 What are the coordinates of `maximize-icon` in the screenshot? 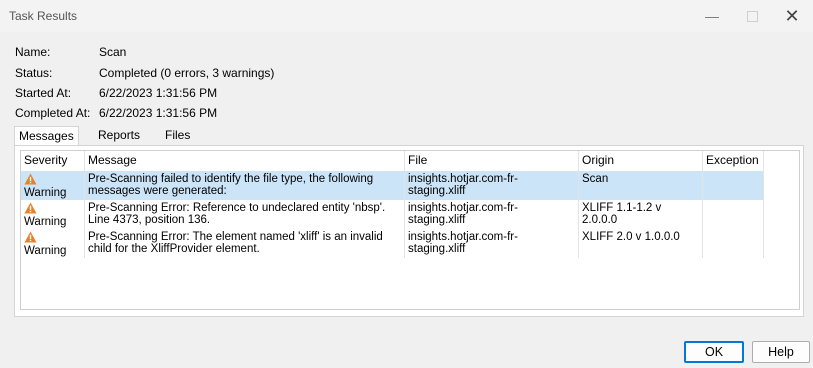 It's located at (752, 16).